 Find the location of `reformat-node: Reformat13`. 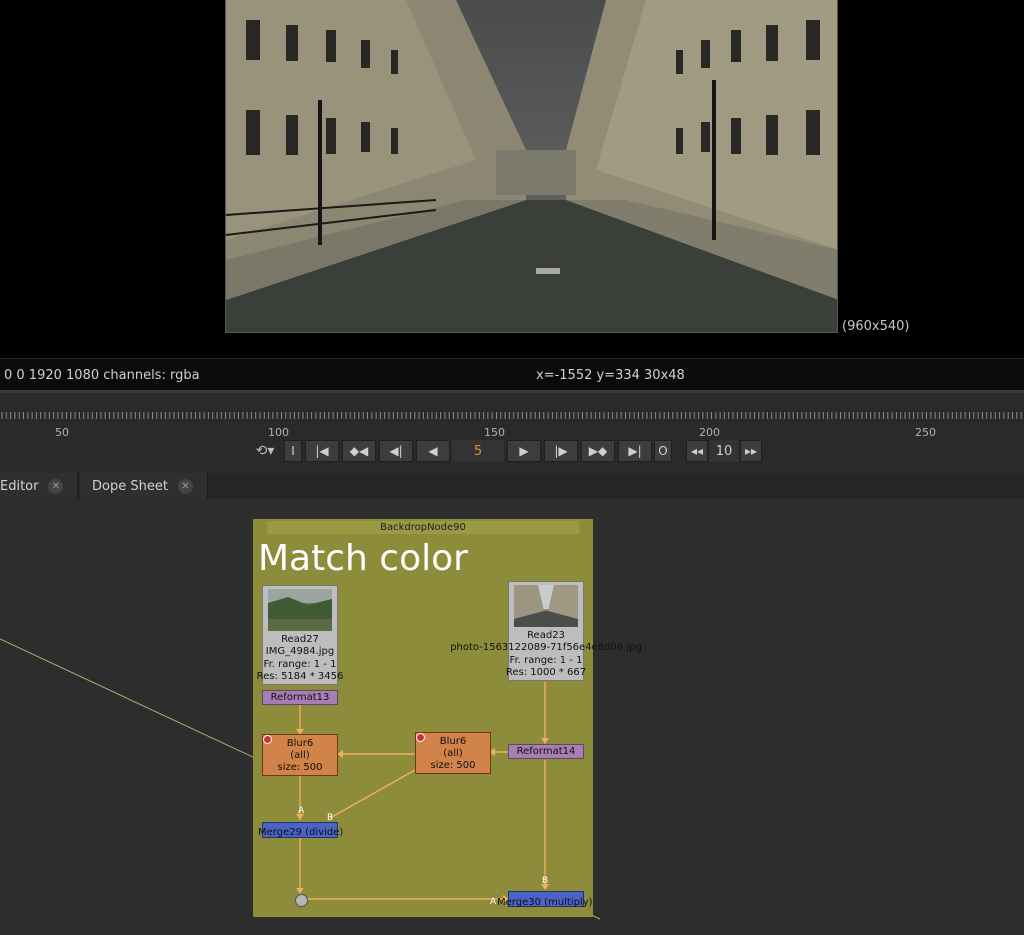

reformat-node: Reformat13 is located at coordinates (300, 697).